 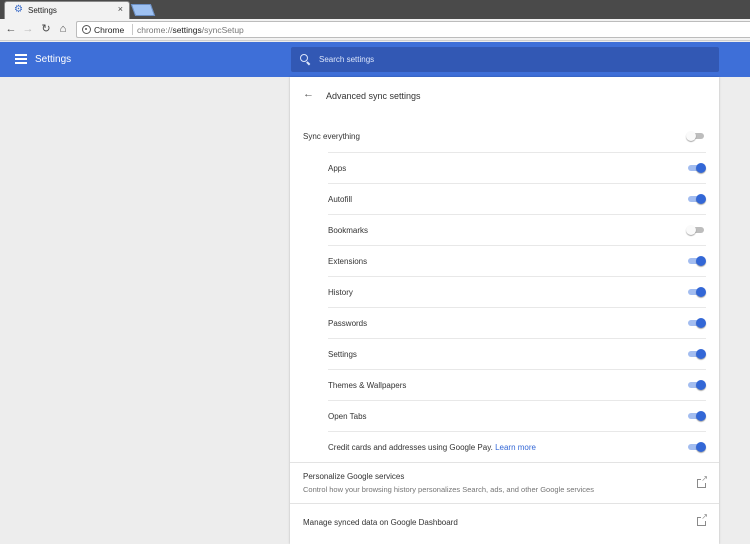 What do you see at coordinates (517, 415) in the screenshot?
I see `sync-item-open-tabs: Open Tabs` at bounding box center [517, 415].